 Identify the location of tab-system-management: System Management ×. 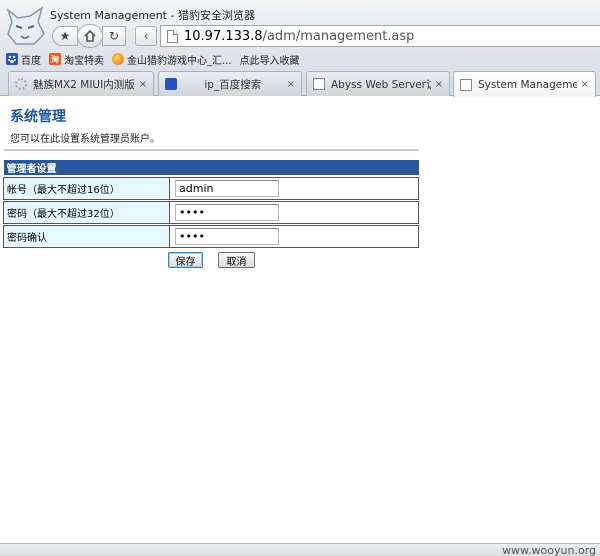
(524, 84).